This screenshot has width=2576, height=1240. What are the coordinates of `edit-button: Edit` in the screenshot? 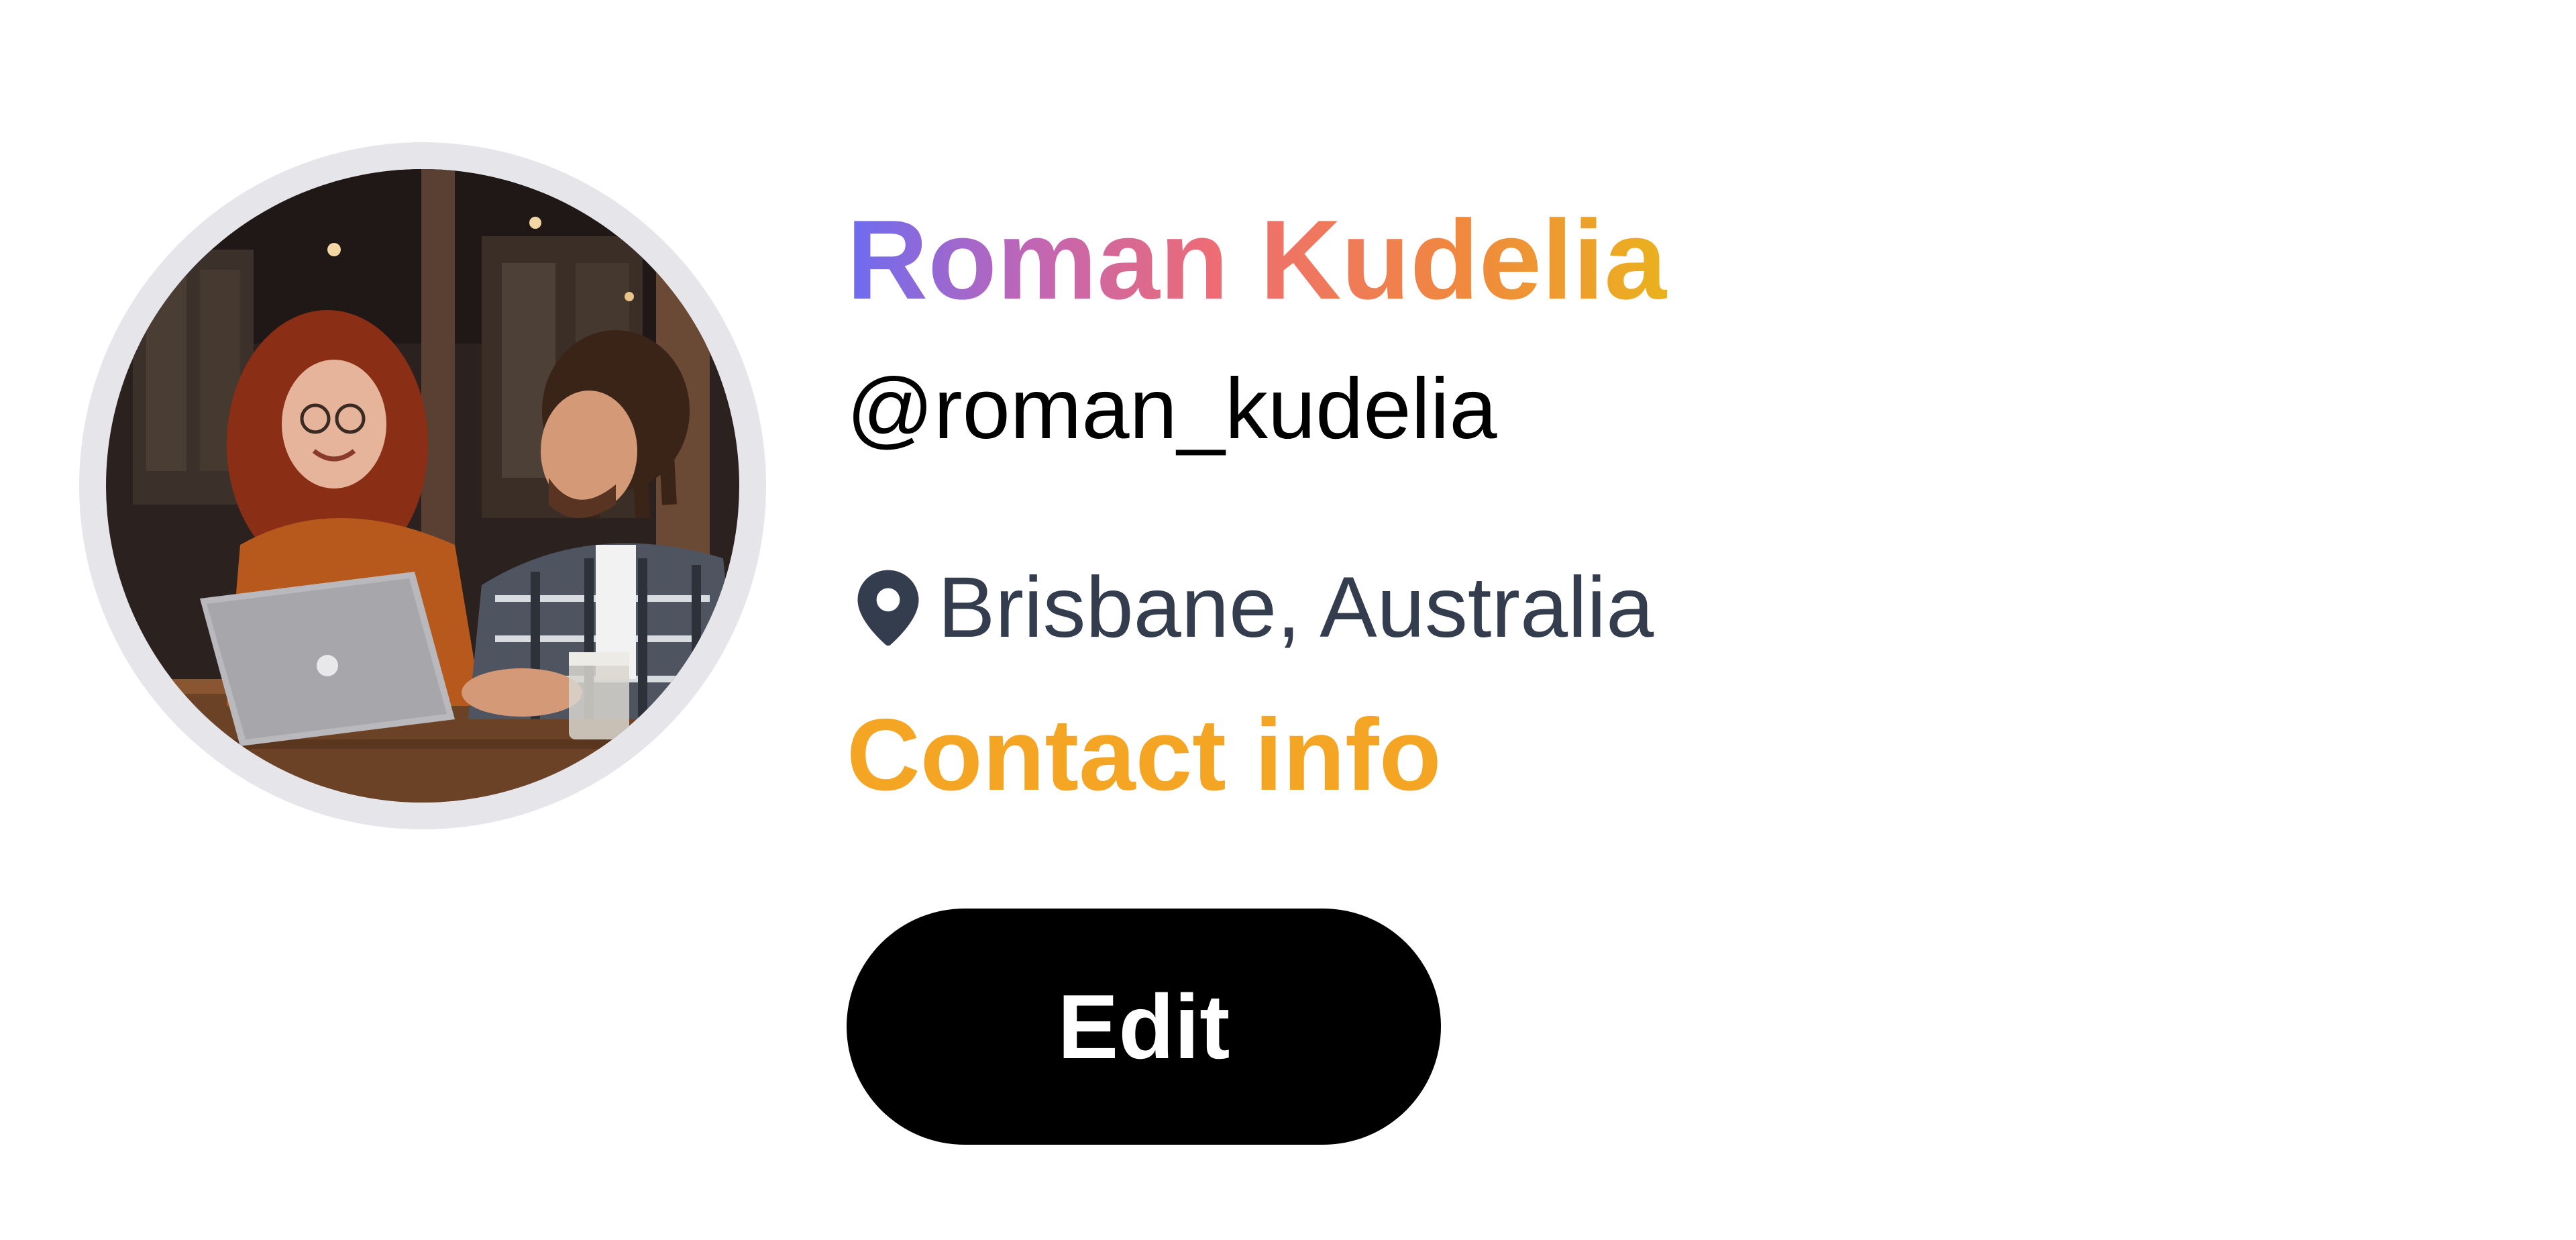 It's located at (1144, 1027).